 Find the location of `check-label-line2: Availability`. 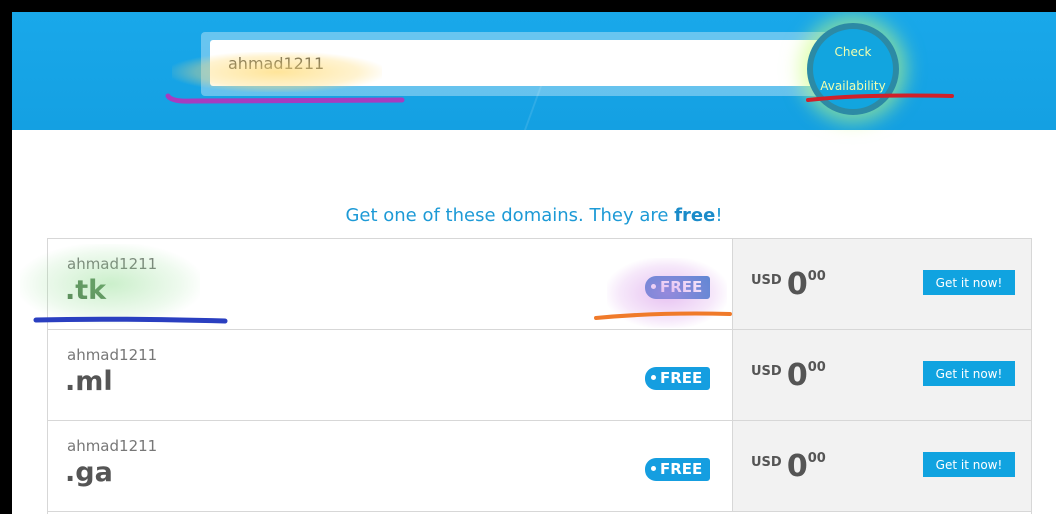

check-label-line2: Availability is located at coordinates (853, 85).